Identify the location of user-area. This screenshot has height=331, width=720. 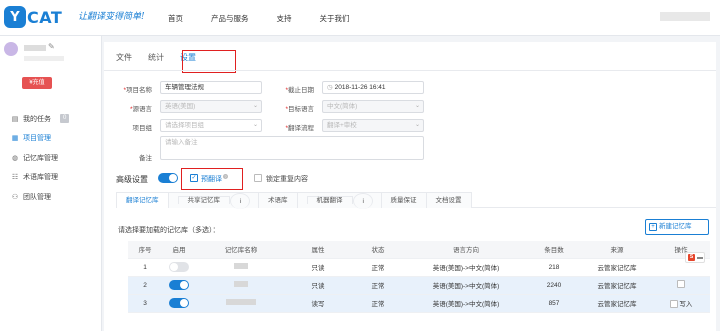
(685, 16).